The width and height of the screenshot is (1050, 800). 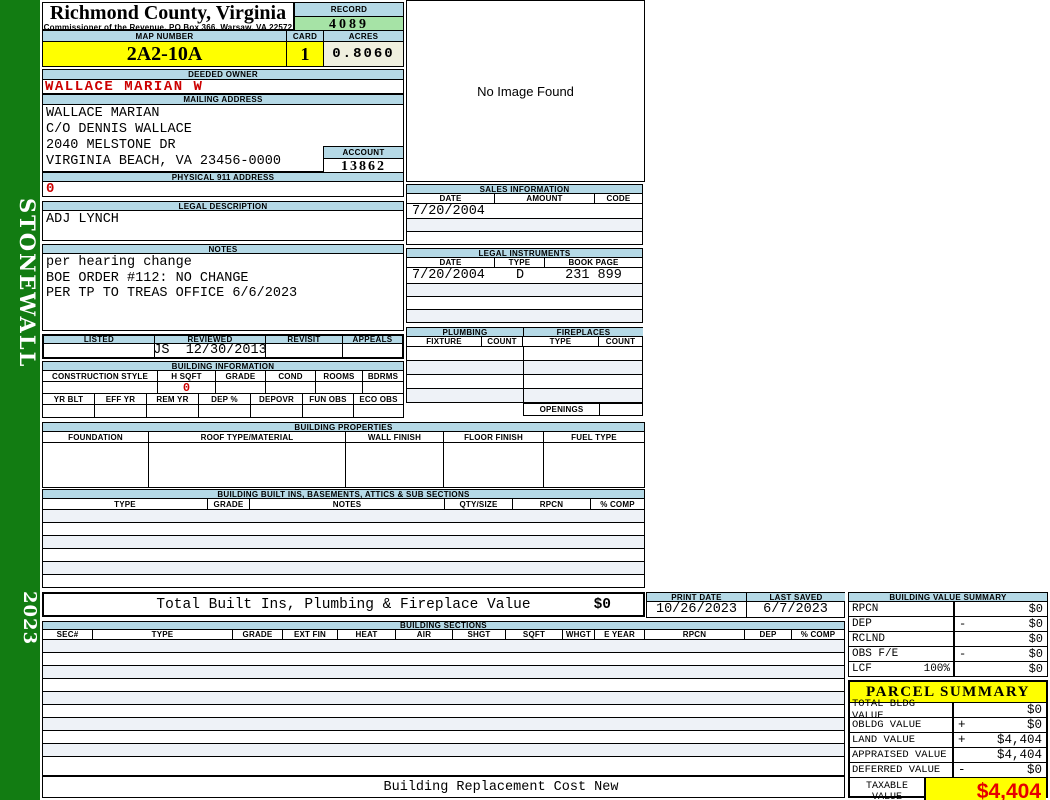 I want to click on review-values: JS 12/30/2013, so click(x=223, y=351).